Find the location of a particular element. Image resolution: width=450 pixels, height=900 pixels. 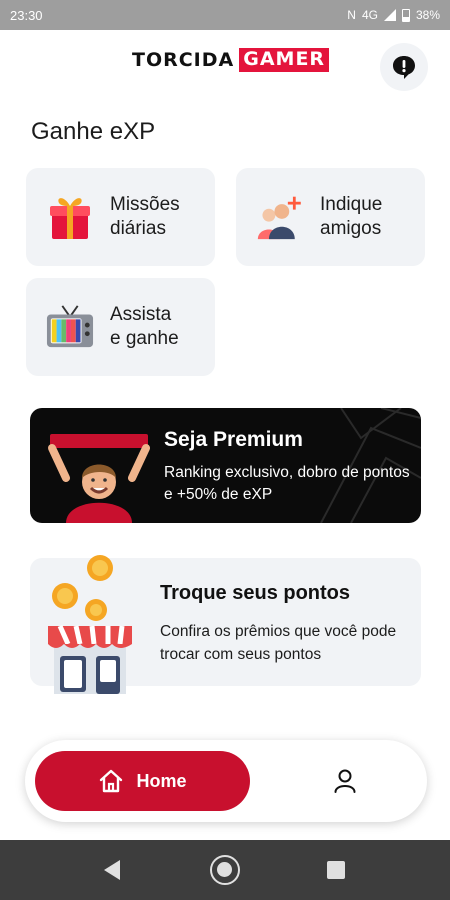

logo-text-gamer: GAMER is located at coordinates (284, 60).